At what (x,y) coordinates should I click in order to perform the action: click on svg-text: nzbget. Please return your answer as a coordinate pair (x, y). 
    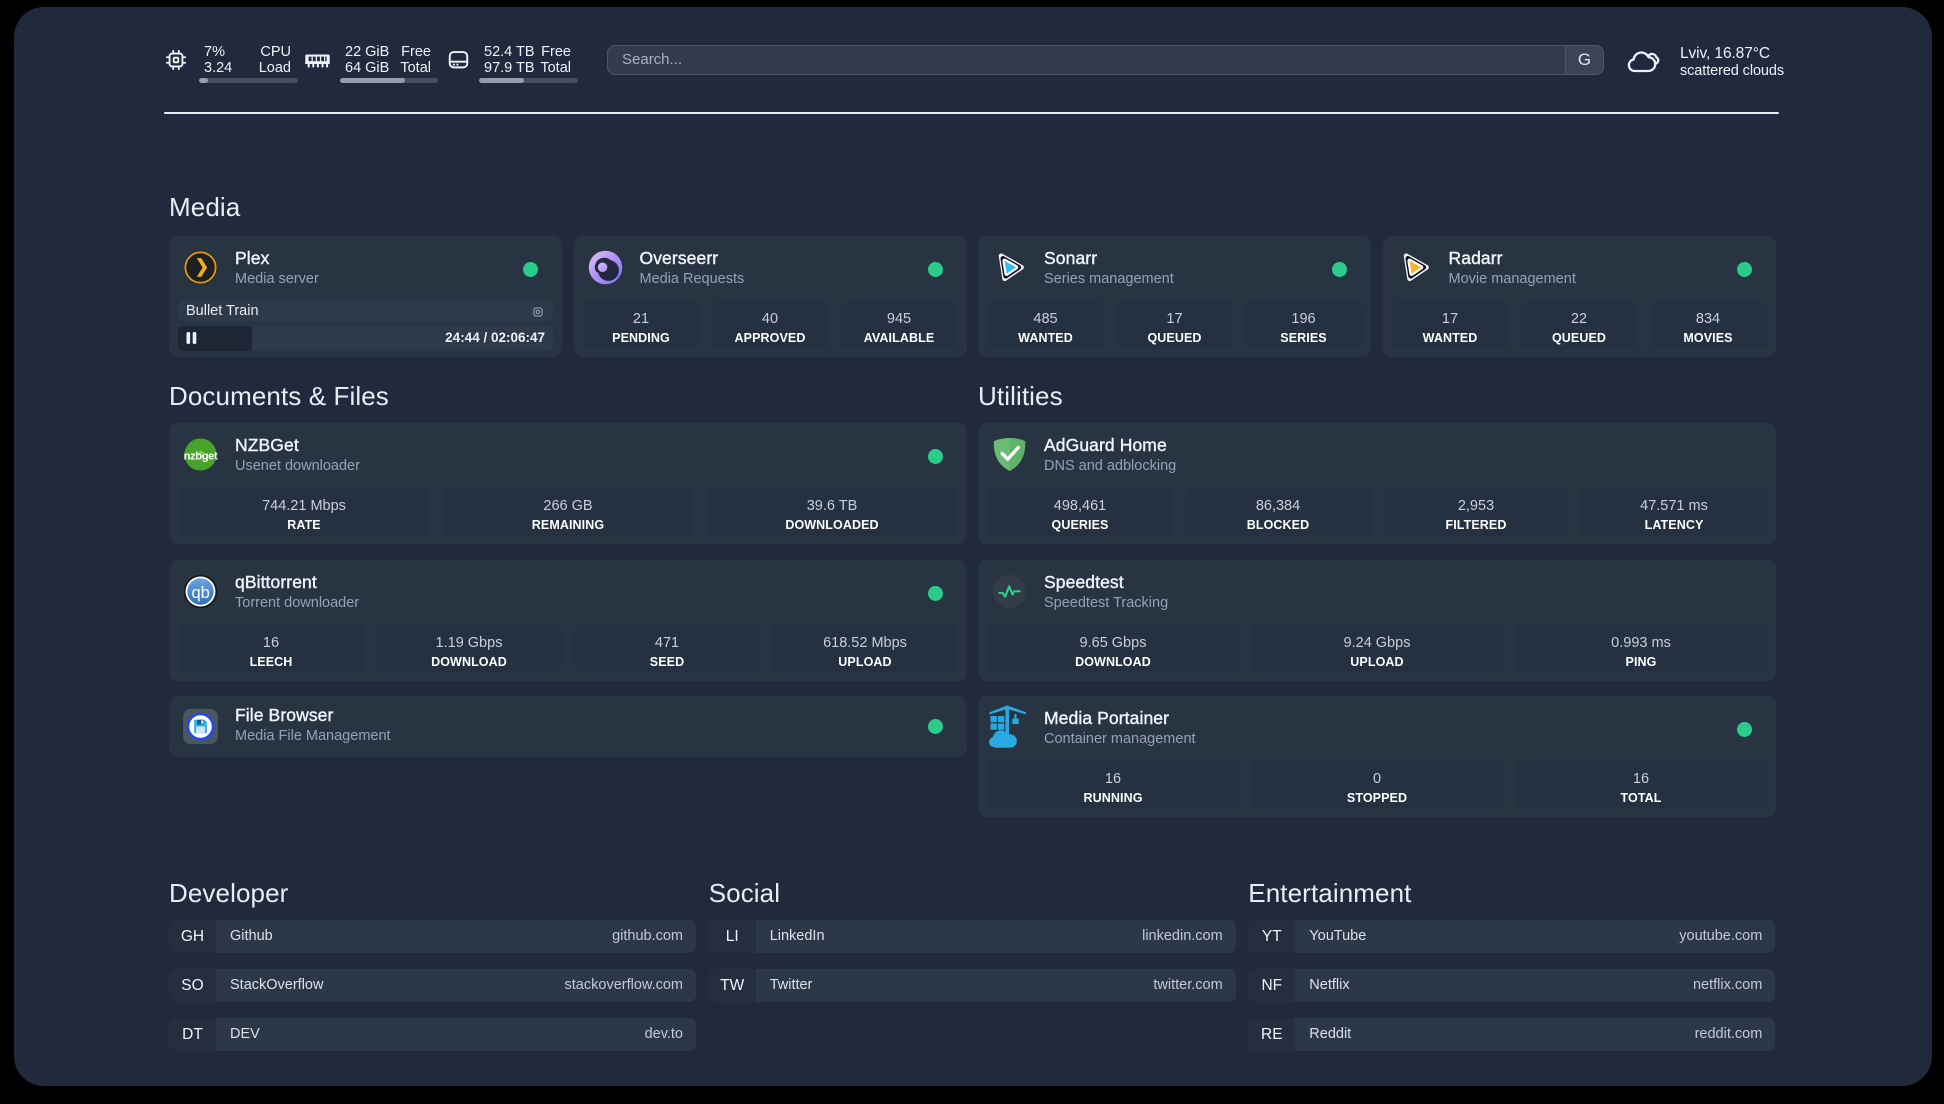
    Looking at the image, I should click on (201, 456).